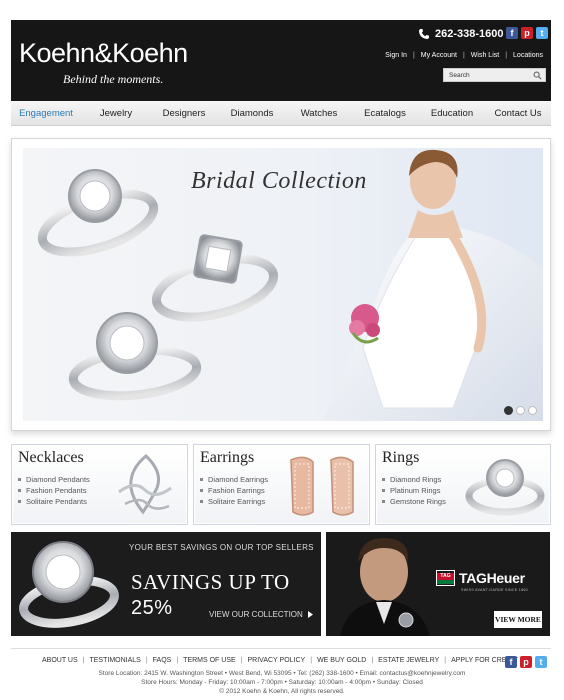 The image size is (564, 700). Describe the element at coordinates (396, 55) in the screenshot. I see `sign-in-link: Sign In` at that location.